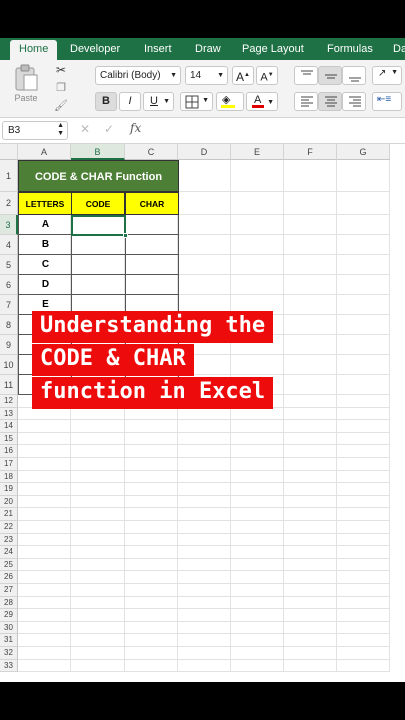 The width and height of the screenshot is (405, 720). I want to click on cell-f27, so click(310, 590).